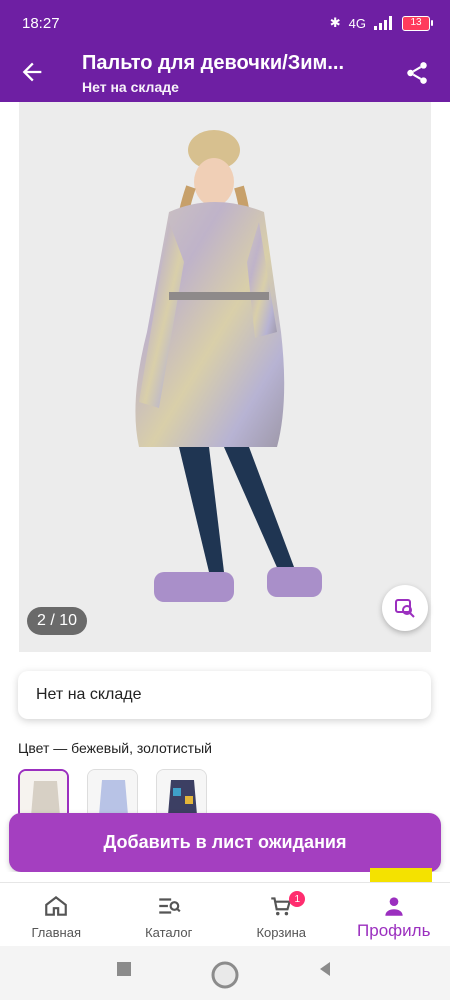 The height and width of the screenshot is (1000, 450). Describe the element at coordinates (130, 87) in the screenshot. I see `page-subtitle: Нет на складе` at that location.